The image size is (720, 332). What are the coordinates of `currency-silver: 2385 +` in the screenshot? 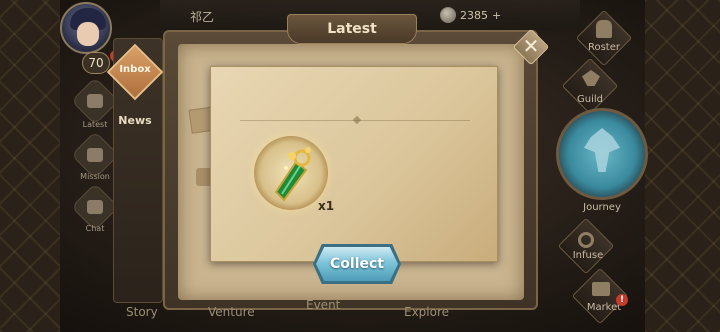 It's located at (470, 15).